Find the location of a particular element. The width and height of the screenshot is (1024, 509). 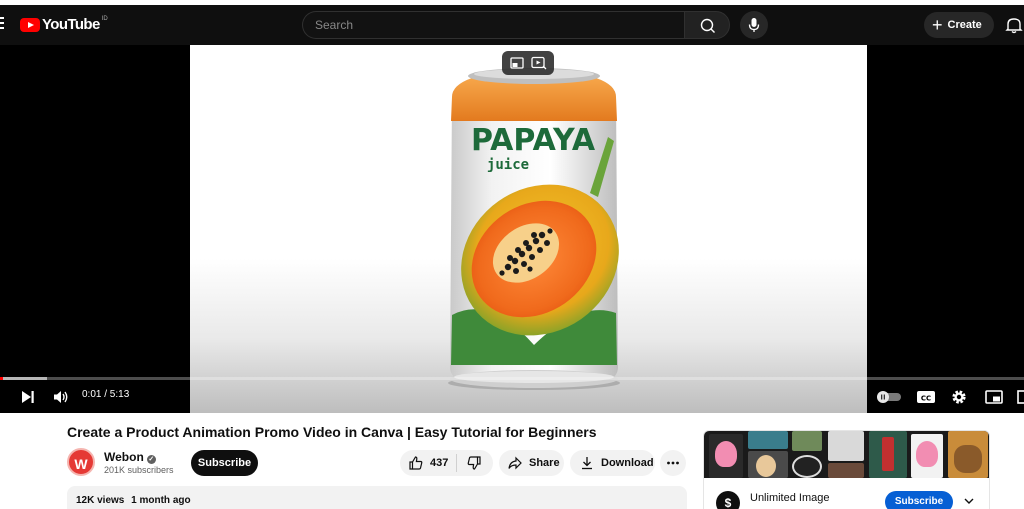

search-input: Search is located at coordinates (493, 25).